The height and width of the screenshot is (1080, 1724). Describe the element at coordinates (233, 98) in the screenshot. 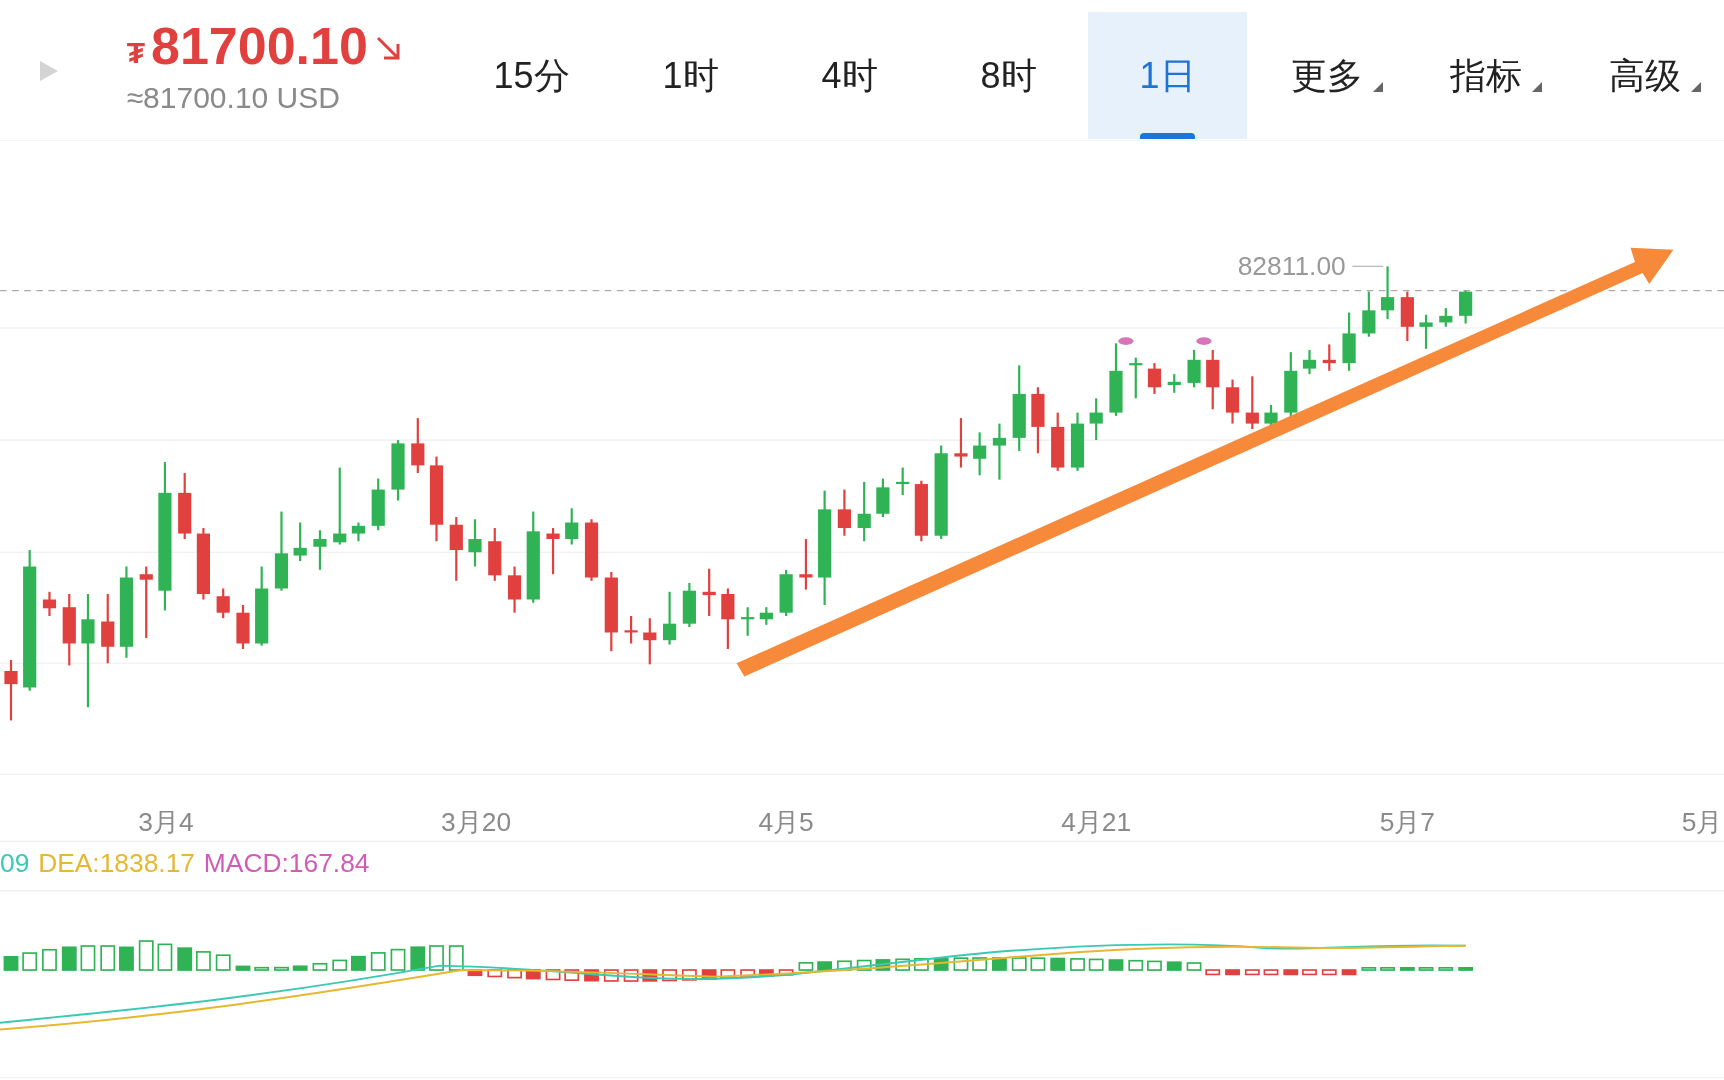

I see `converted-price: ≈81700.10 USD` at that location.